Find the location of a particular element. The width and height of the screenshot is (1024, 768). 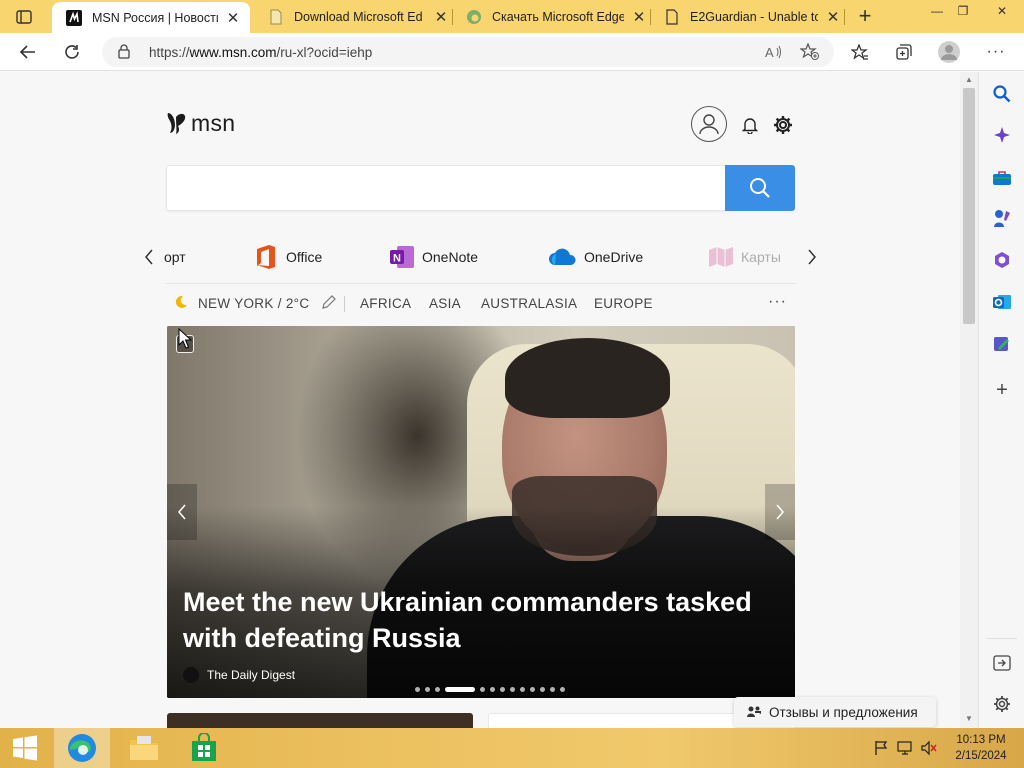

more-options-icon: ··· is located at coordinates (777, 302).